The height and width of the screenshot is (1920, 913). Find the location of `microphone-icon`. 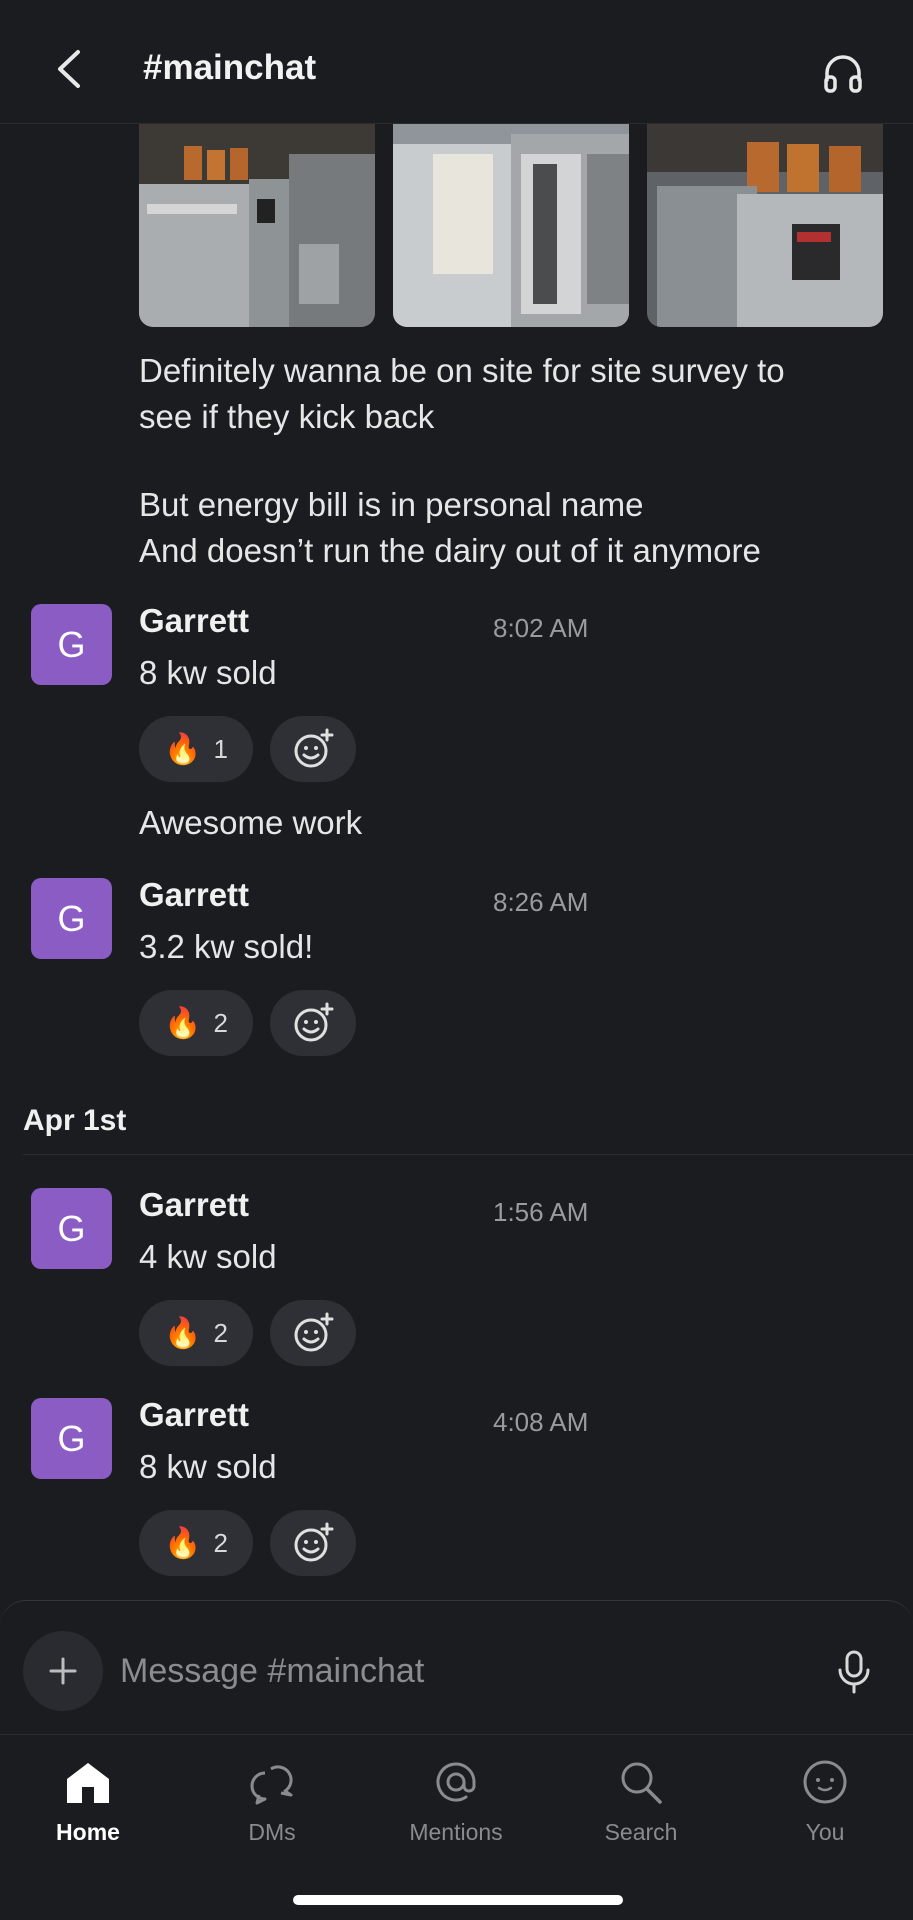

microphone-icon is located at coordinates (854, 1672).